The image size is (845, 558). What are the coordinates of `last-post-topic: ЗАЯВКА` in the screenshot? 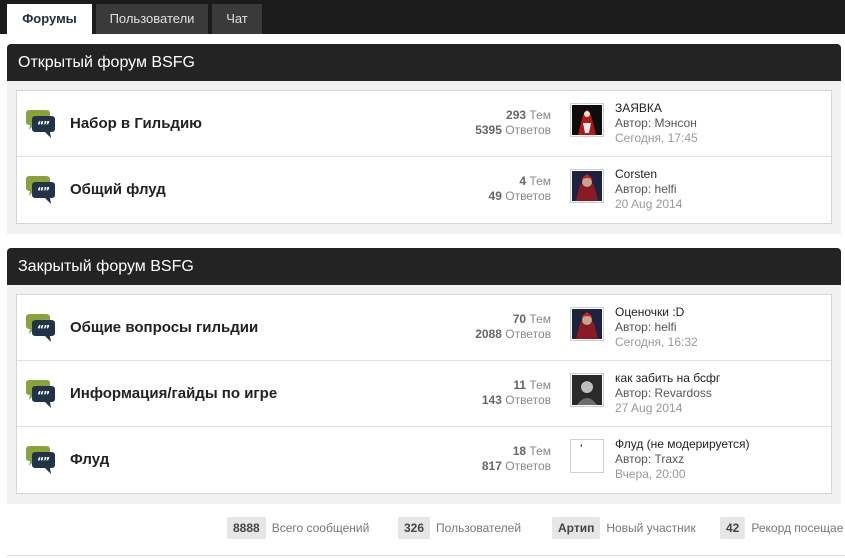 It's located at (656, 108).